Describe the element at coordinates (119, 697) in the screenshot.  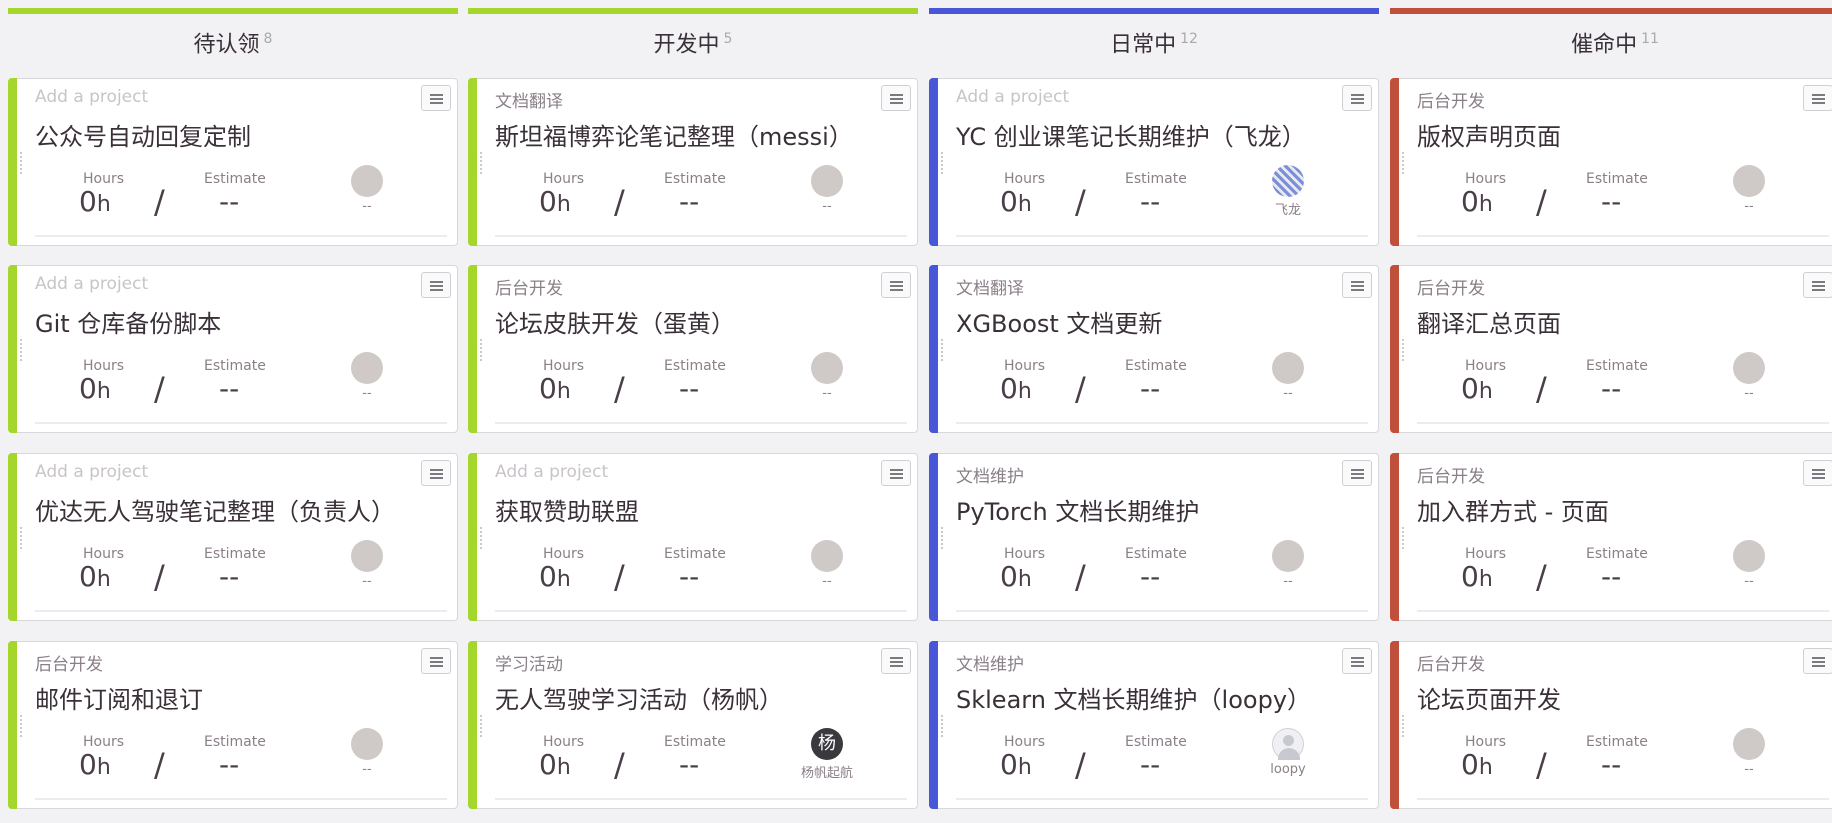
I see `card-title: 邮件订阅和退订` at that location.